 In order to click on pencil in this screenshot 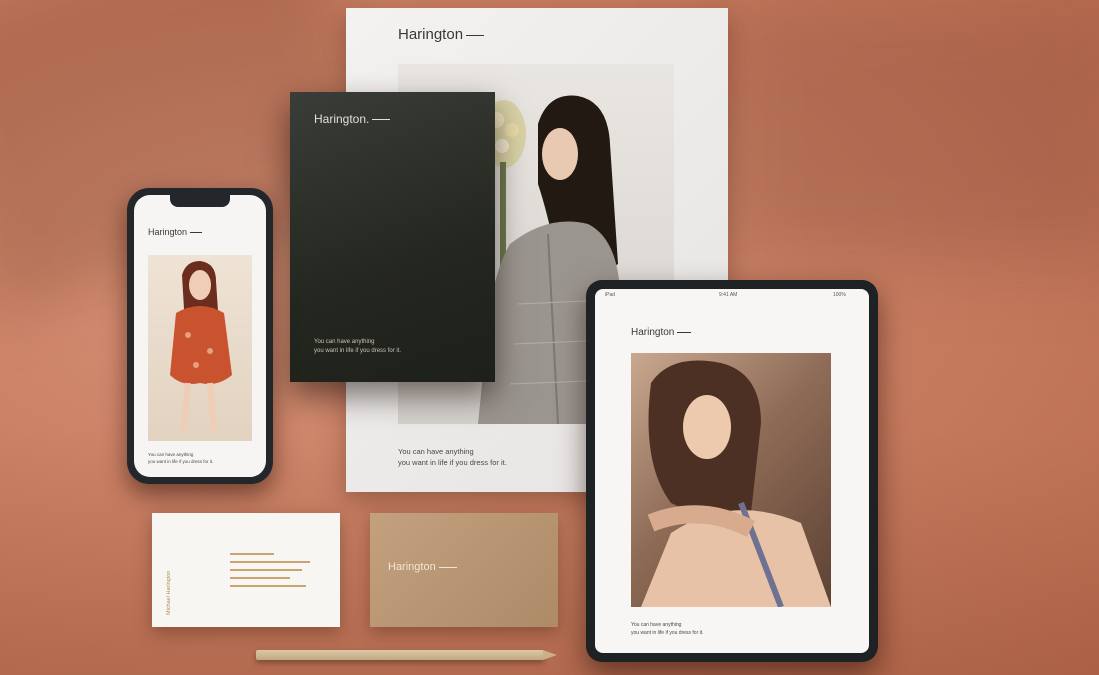, I will do `click(400, 655)`.